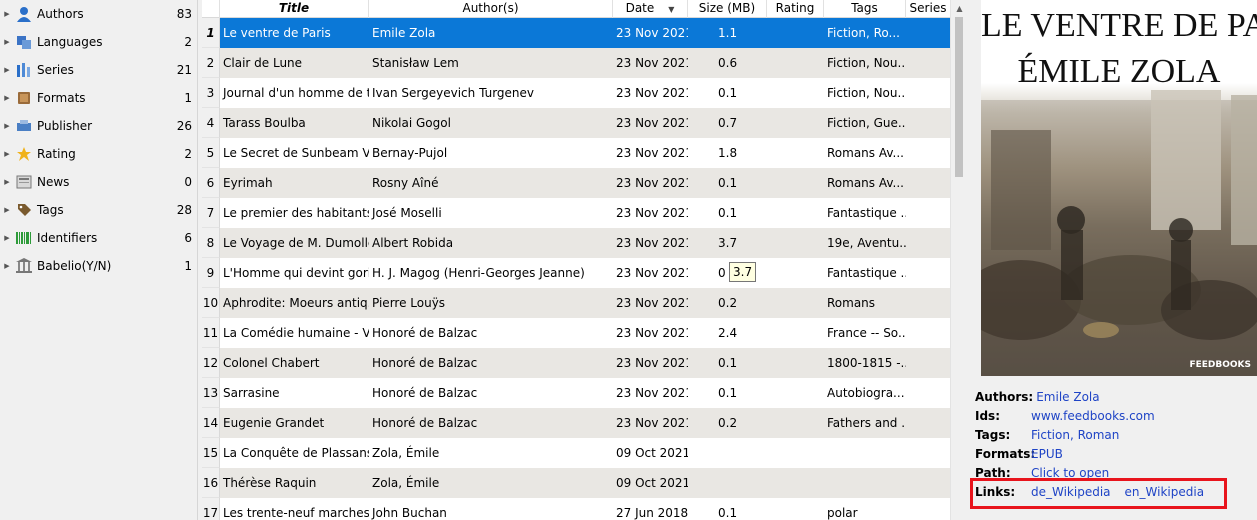 The width and height of the screenshot is (1257, 520). I want to click on row-number: 3, so click(211, 93).